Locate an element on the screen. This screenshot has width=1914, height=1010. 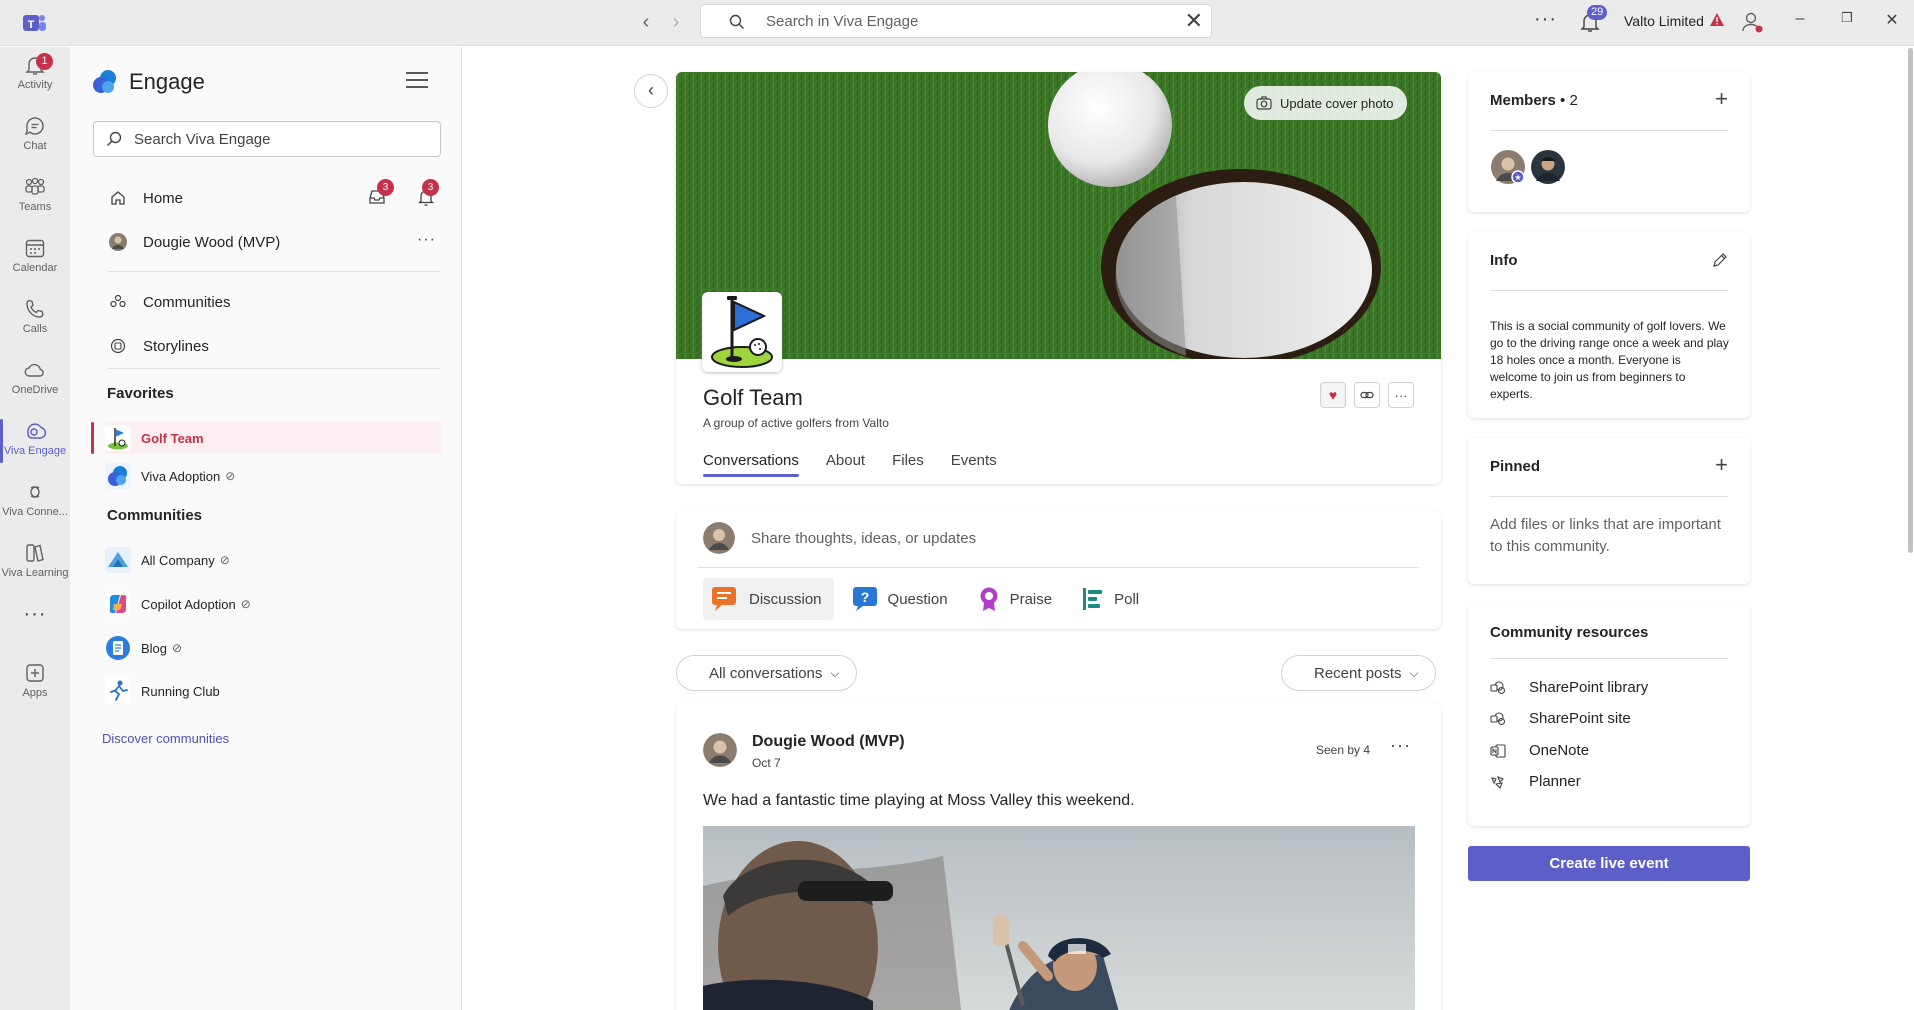
clear-search-icon: ✕ is located at coordinates (1194, 21).